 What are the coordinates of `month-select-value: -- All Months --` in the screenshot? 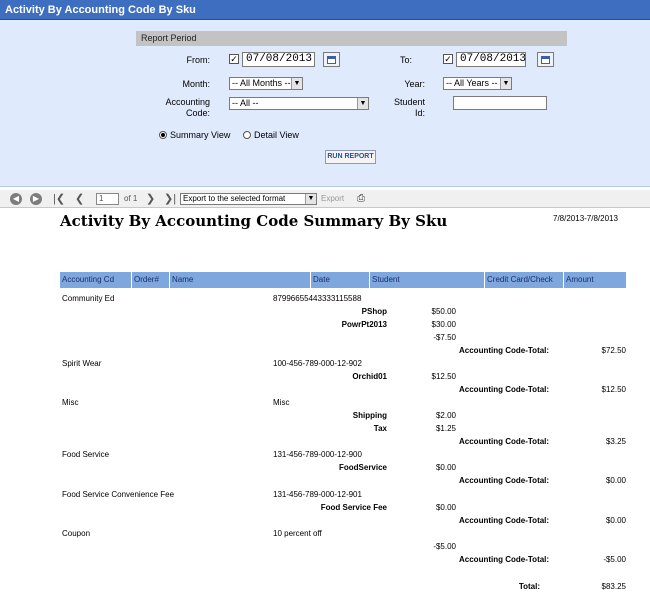 It's located at (261, 83).